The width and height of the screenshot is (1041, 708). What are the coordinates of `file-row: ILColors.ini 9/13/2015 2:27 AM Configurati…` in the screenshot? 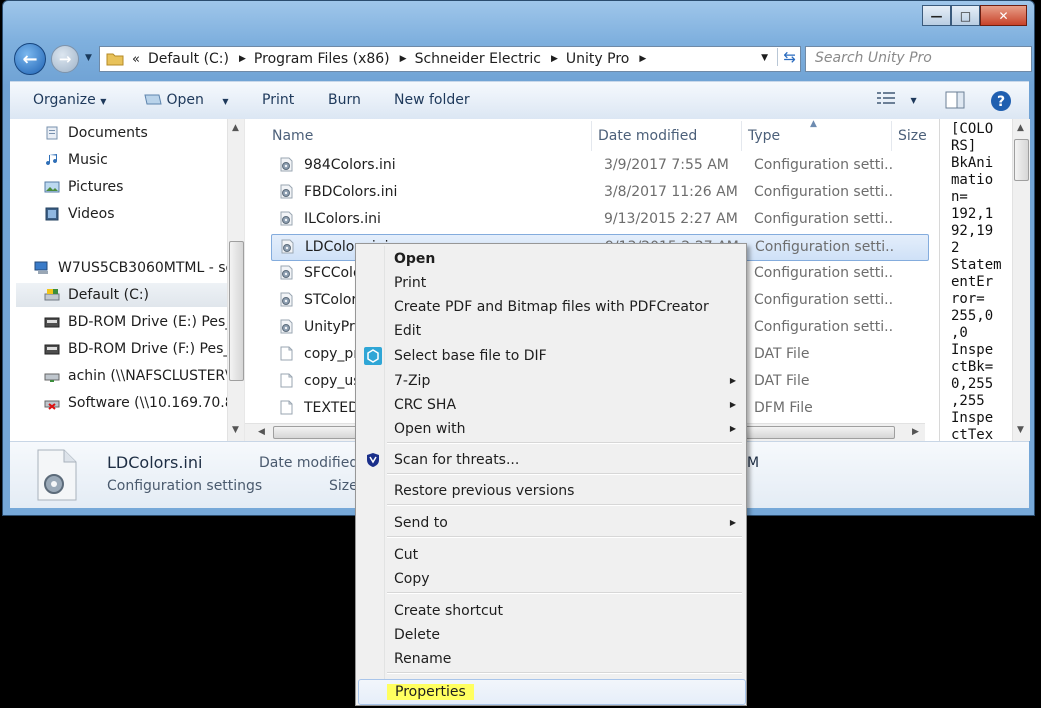 It's located at (599, 219).